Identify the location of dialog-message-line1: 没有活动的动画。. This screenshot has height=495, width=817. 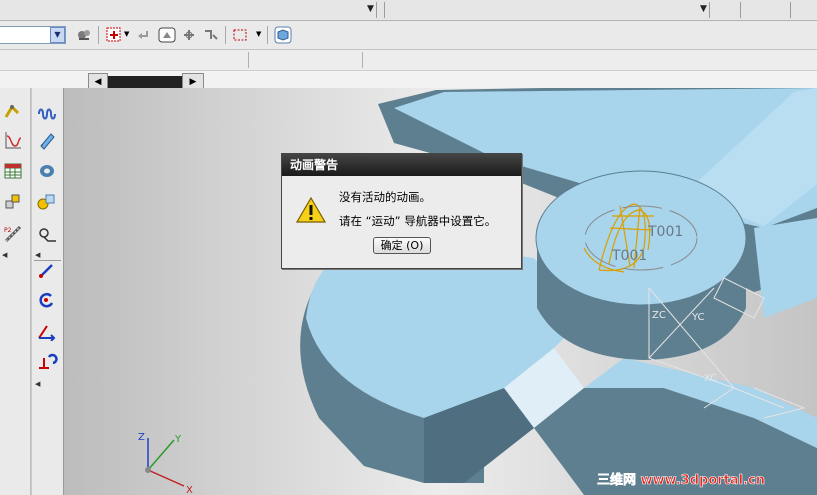
(385, 197).